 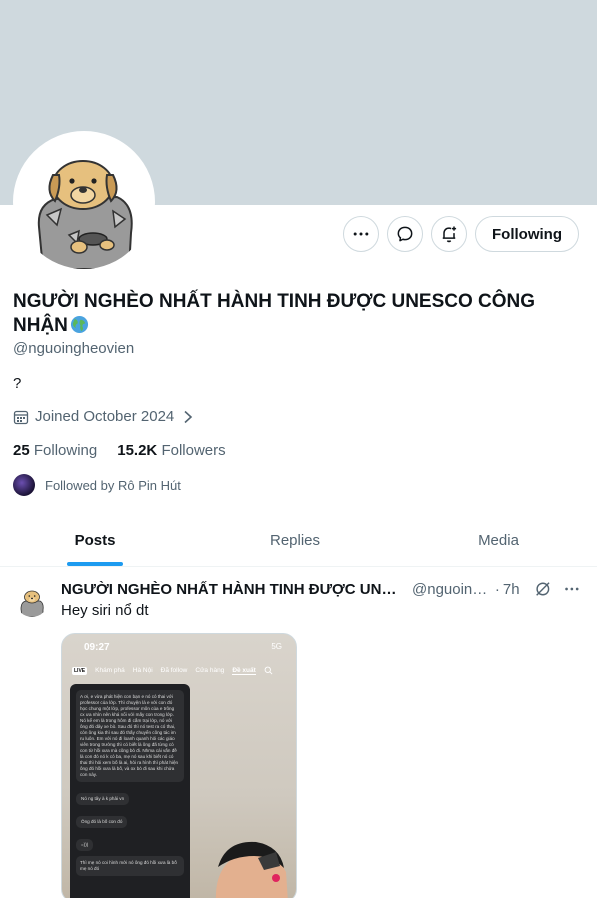 I want to click on profile-actions: Following, so click(x=461, y=234).